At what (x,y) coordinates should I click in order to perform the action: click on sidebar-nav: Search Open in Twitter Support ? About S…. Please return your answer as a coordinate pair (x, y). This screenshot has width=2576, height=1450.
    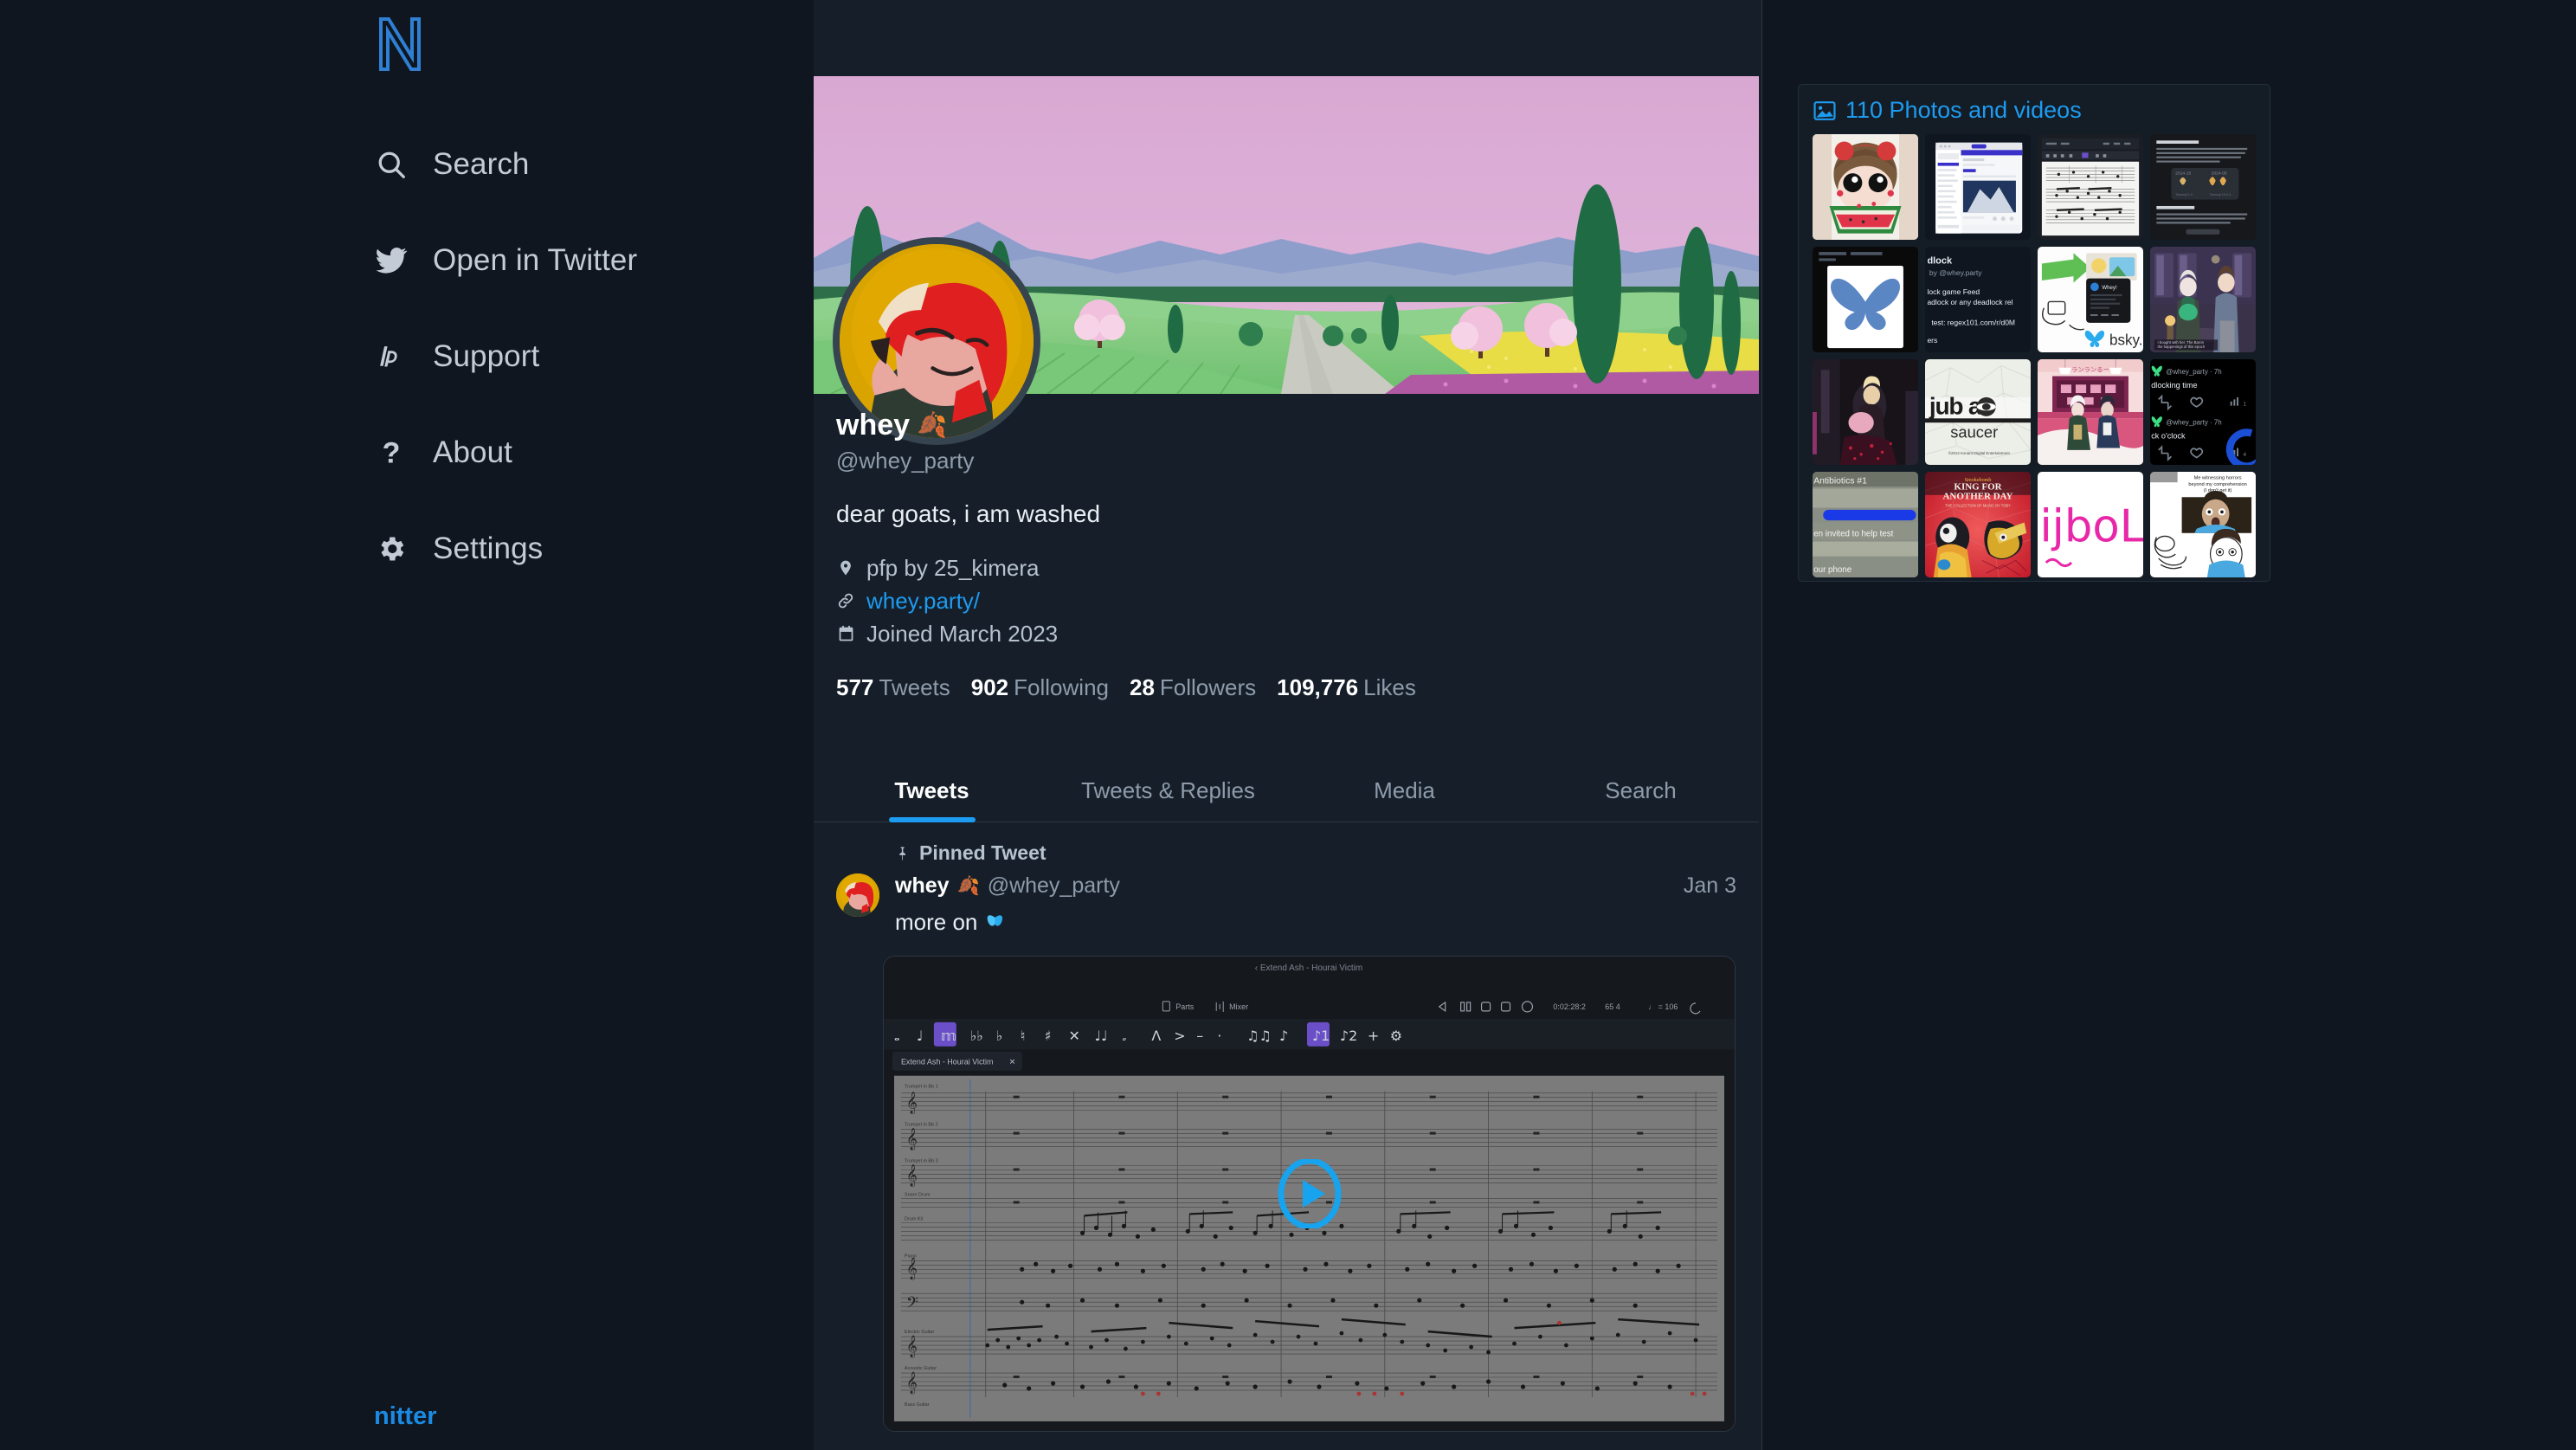
    Looking at the image, I should click on (573, 374).